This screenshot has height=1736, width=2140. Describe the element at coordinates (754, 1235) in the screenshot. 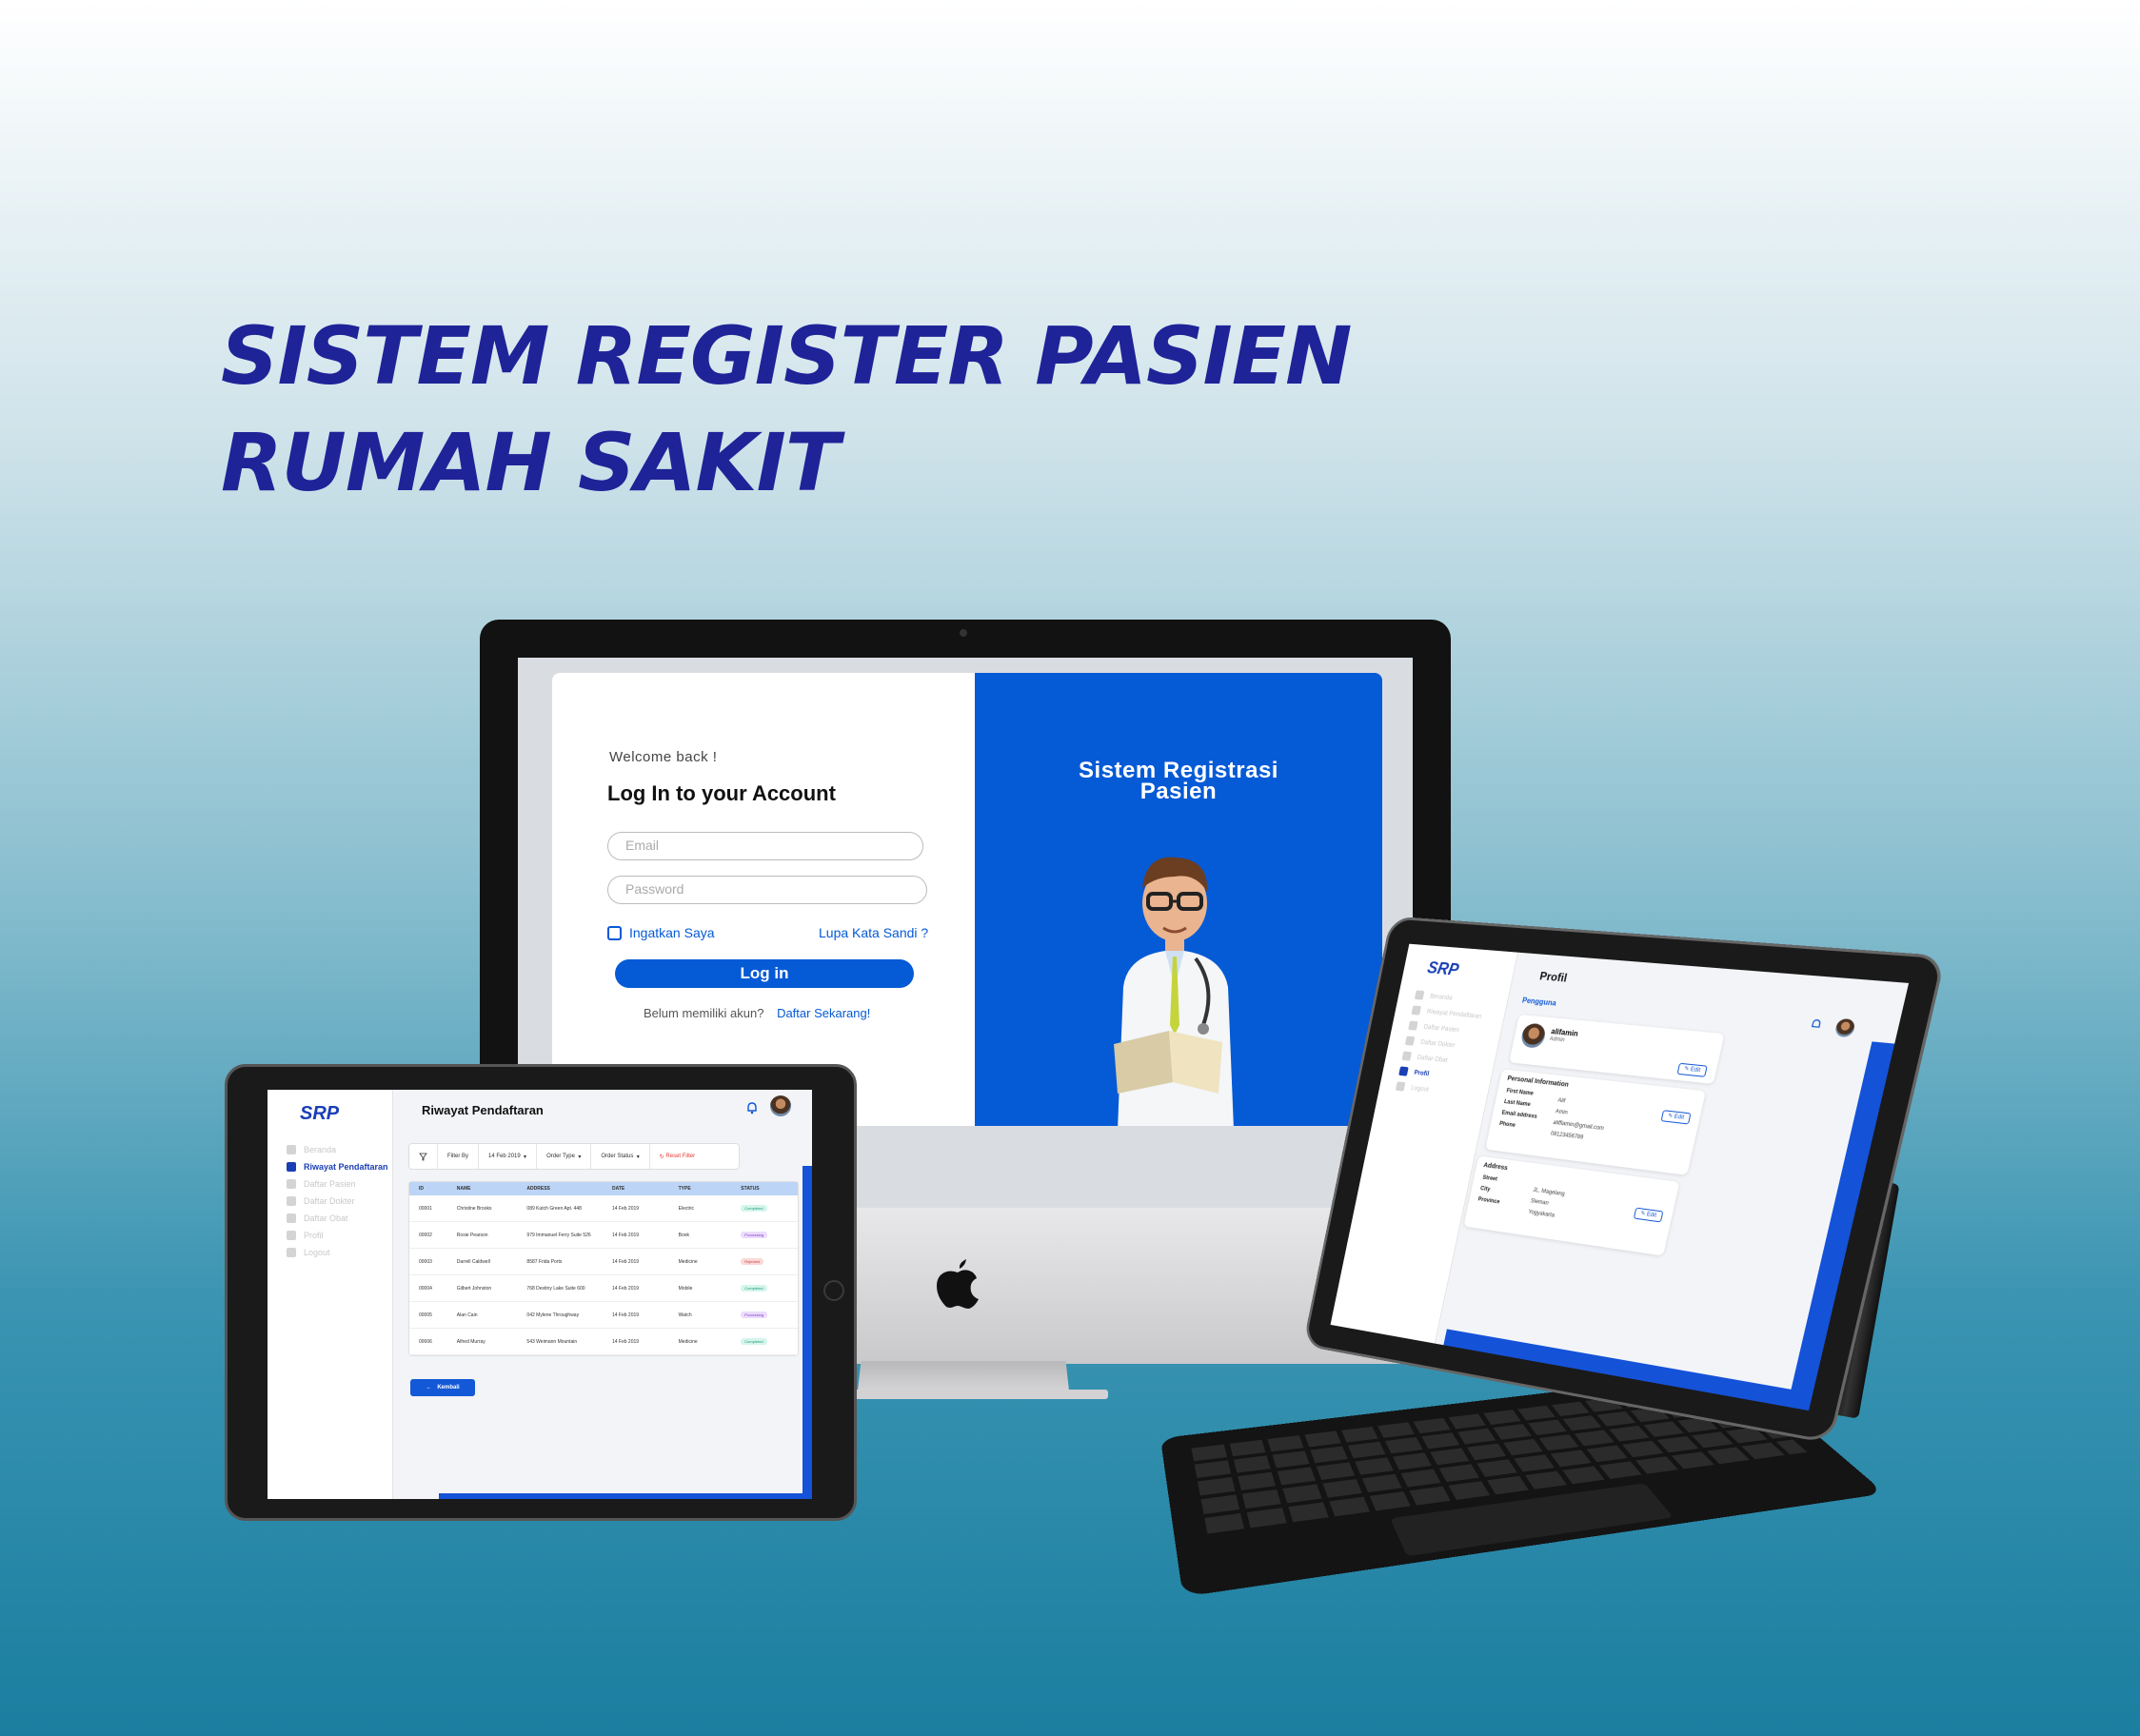

I see `status-badge: Processing` at that location.